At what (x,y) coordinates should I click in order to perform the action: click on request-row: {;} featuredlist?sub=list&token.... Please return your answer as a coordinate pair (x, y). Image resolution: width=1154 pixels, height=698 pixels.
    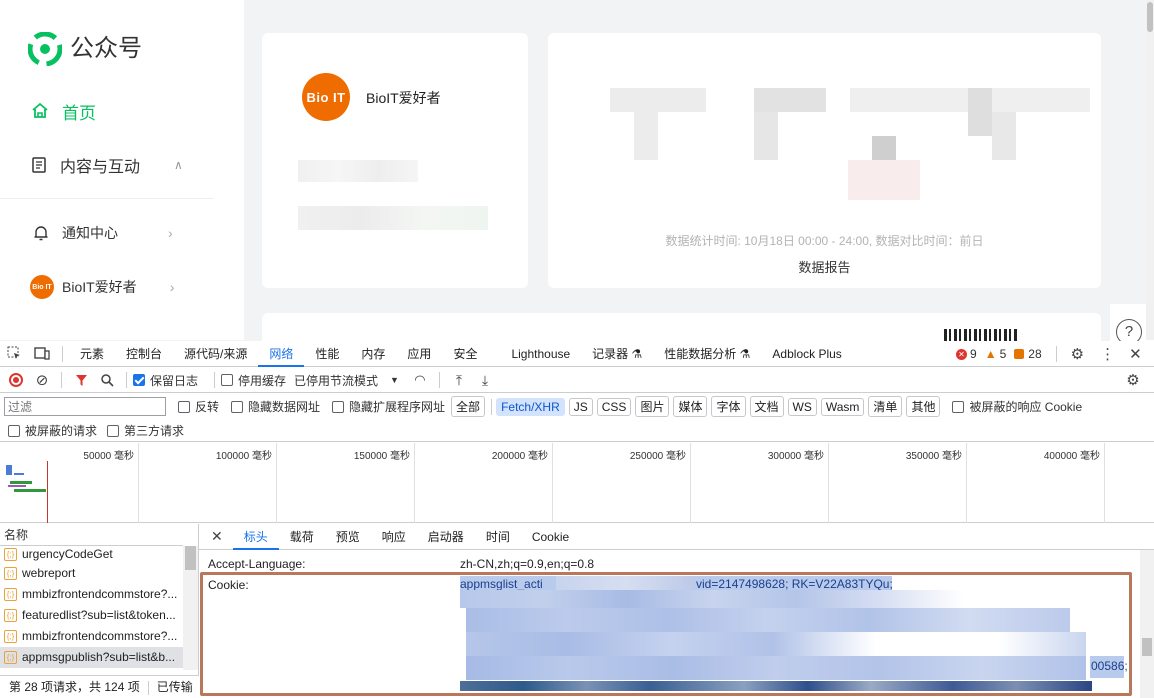
    Looking at the image, I should click on (91, 615).